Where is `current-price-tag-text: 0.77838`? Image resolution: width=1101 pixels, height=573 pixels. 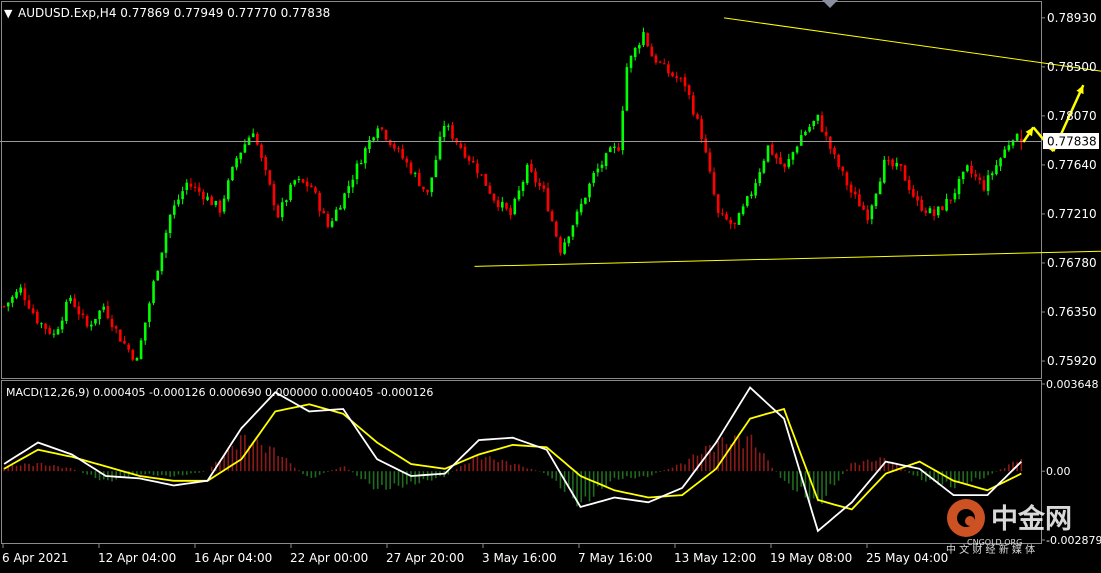 current-price-tag-text: 0.77838 is located at coordinates (1072, 142).